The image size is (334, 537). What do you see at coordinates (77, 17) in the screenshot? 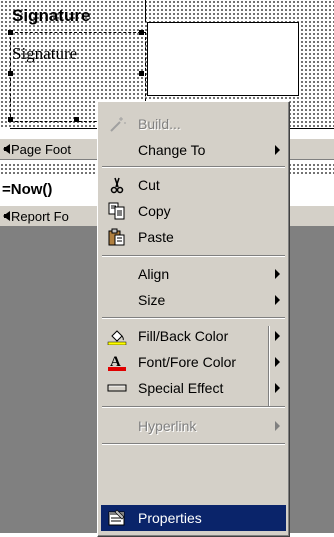
I see `signature-label: Signature` at bounding box center [77, 17].